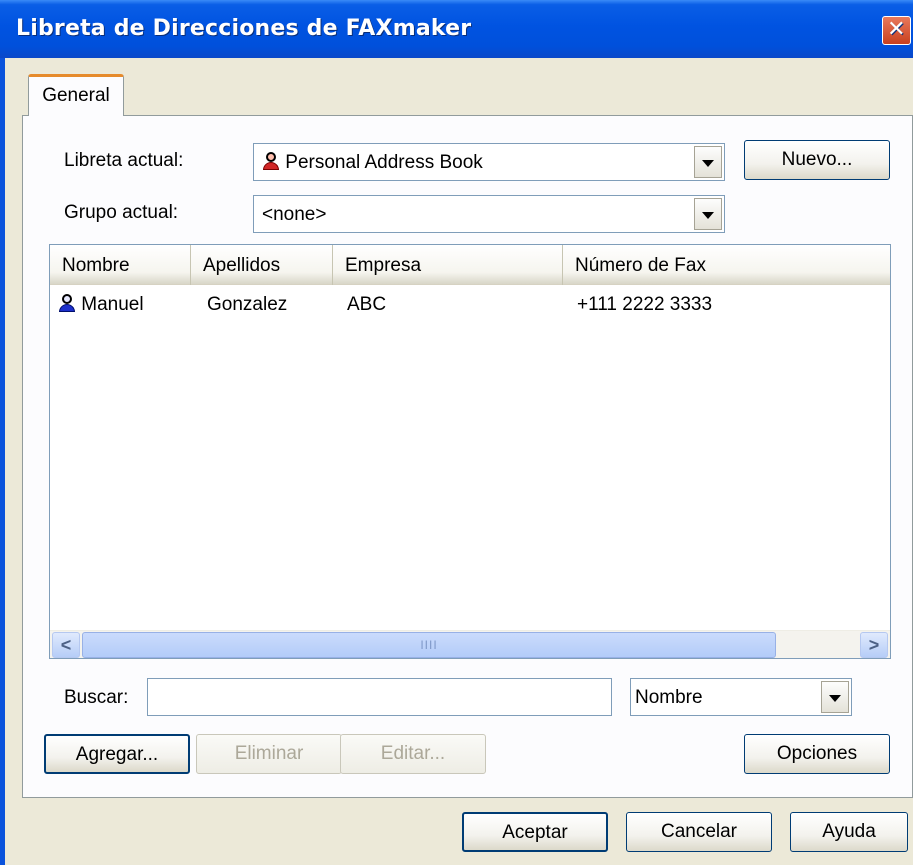 The height and width of the screenshot is (865, 913). I want to click on opciones-button: Opciones, so click(817, 754).